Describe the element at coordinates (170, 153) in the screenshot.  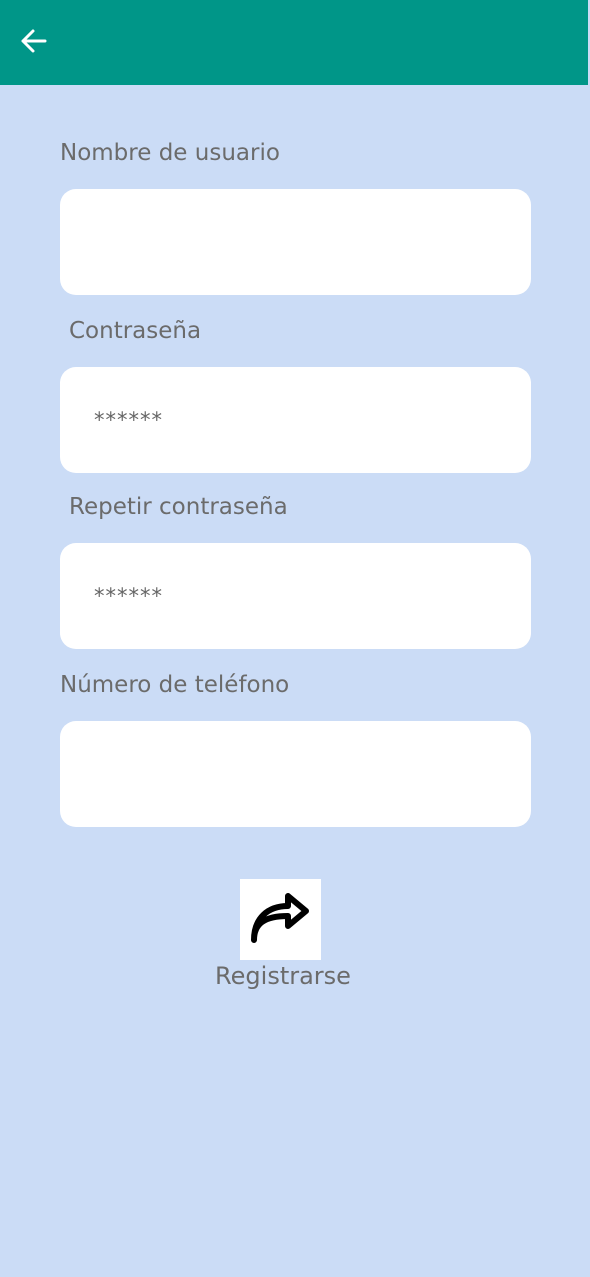
I see `username-label: Nombre de usuario` at that location.